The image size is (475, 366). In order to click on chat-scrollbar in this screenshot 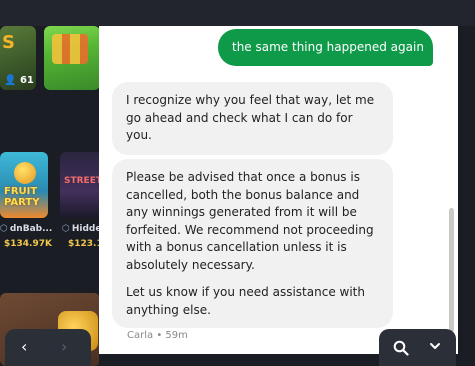, I will do `click(451, 270)`.